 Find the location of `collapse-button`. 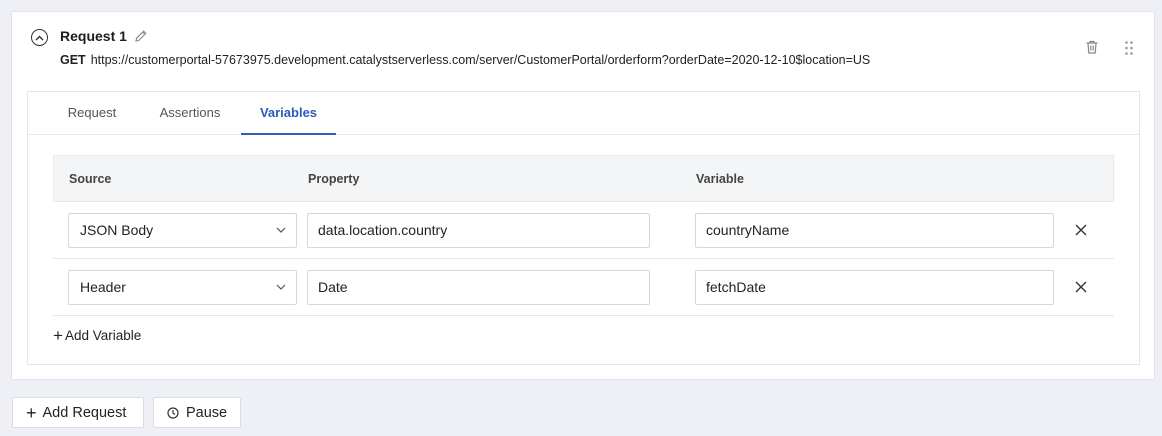

collapse-button is located at coordinates (39, 37).